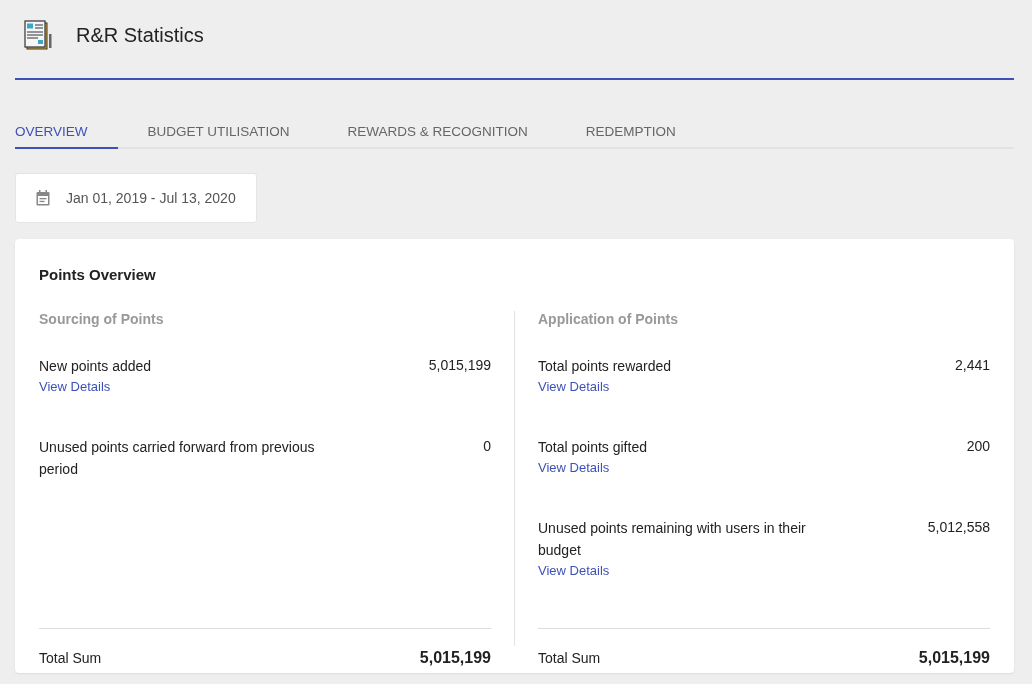  What do you see at coordinates (672, 539) in the screenshot?
I see `item-label: Unused points remaining with users in their budget` at bounding box center [672, 539].